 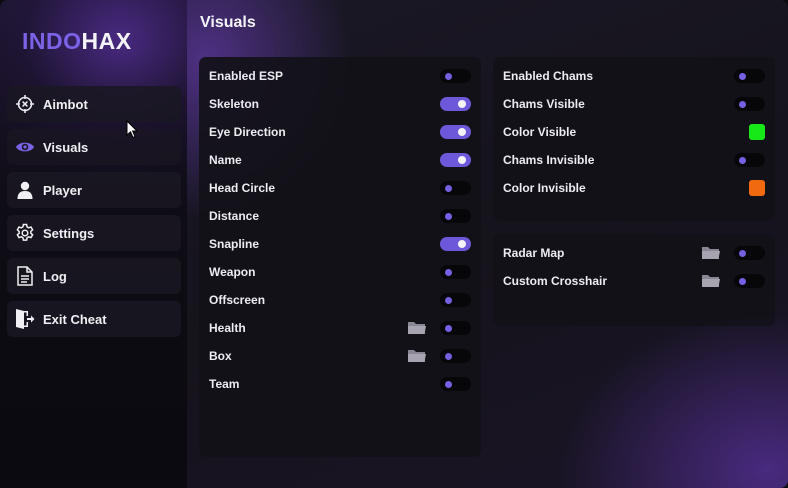 What do you see at coordinates (25, 276) in the screenshot?
I see `document-icon` at bounding box center [25, 276].